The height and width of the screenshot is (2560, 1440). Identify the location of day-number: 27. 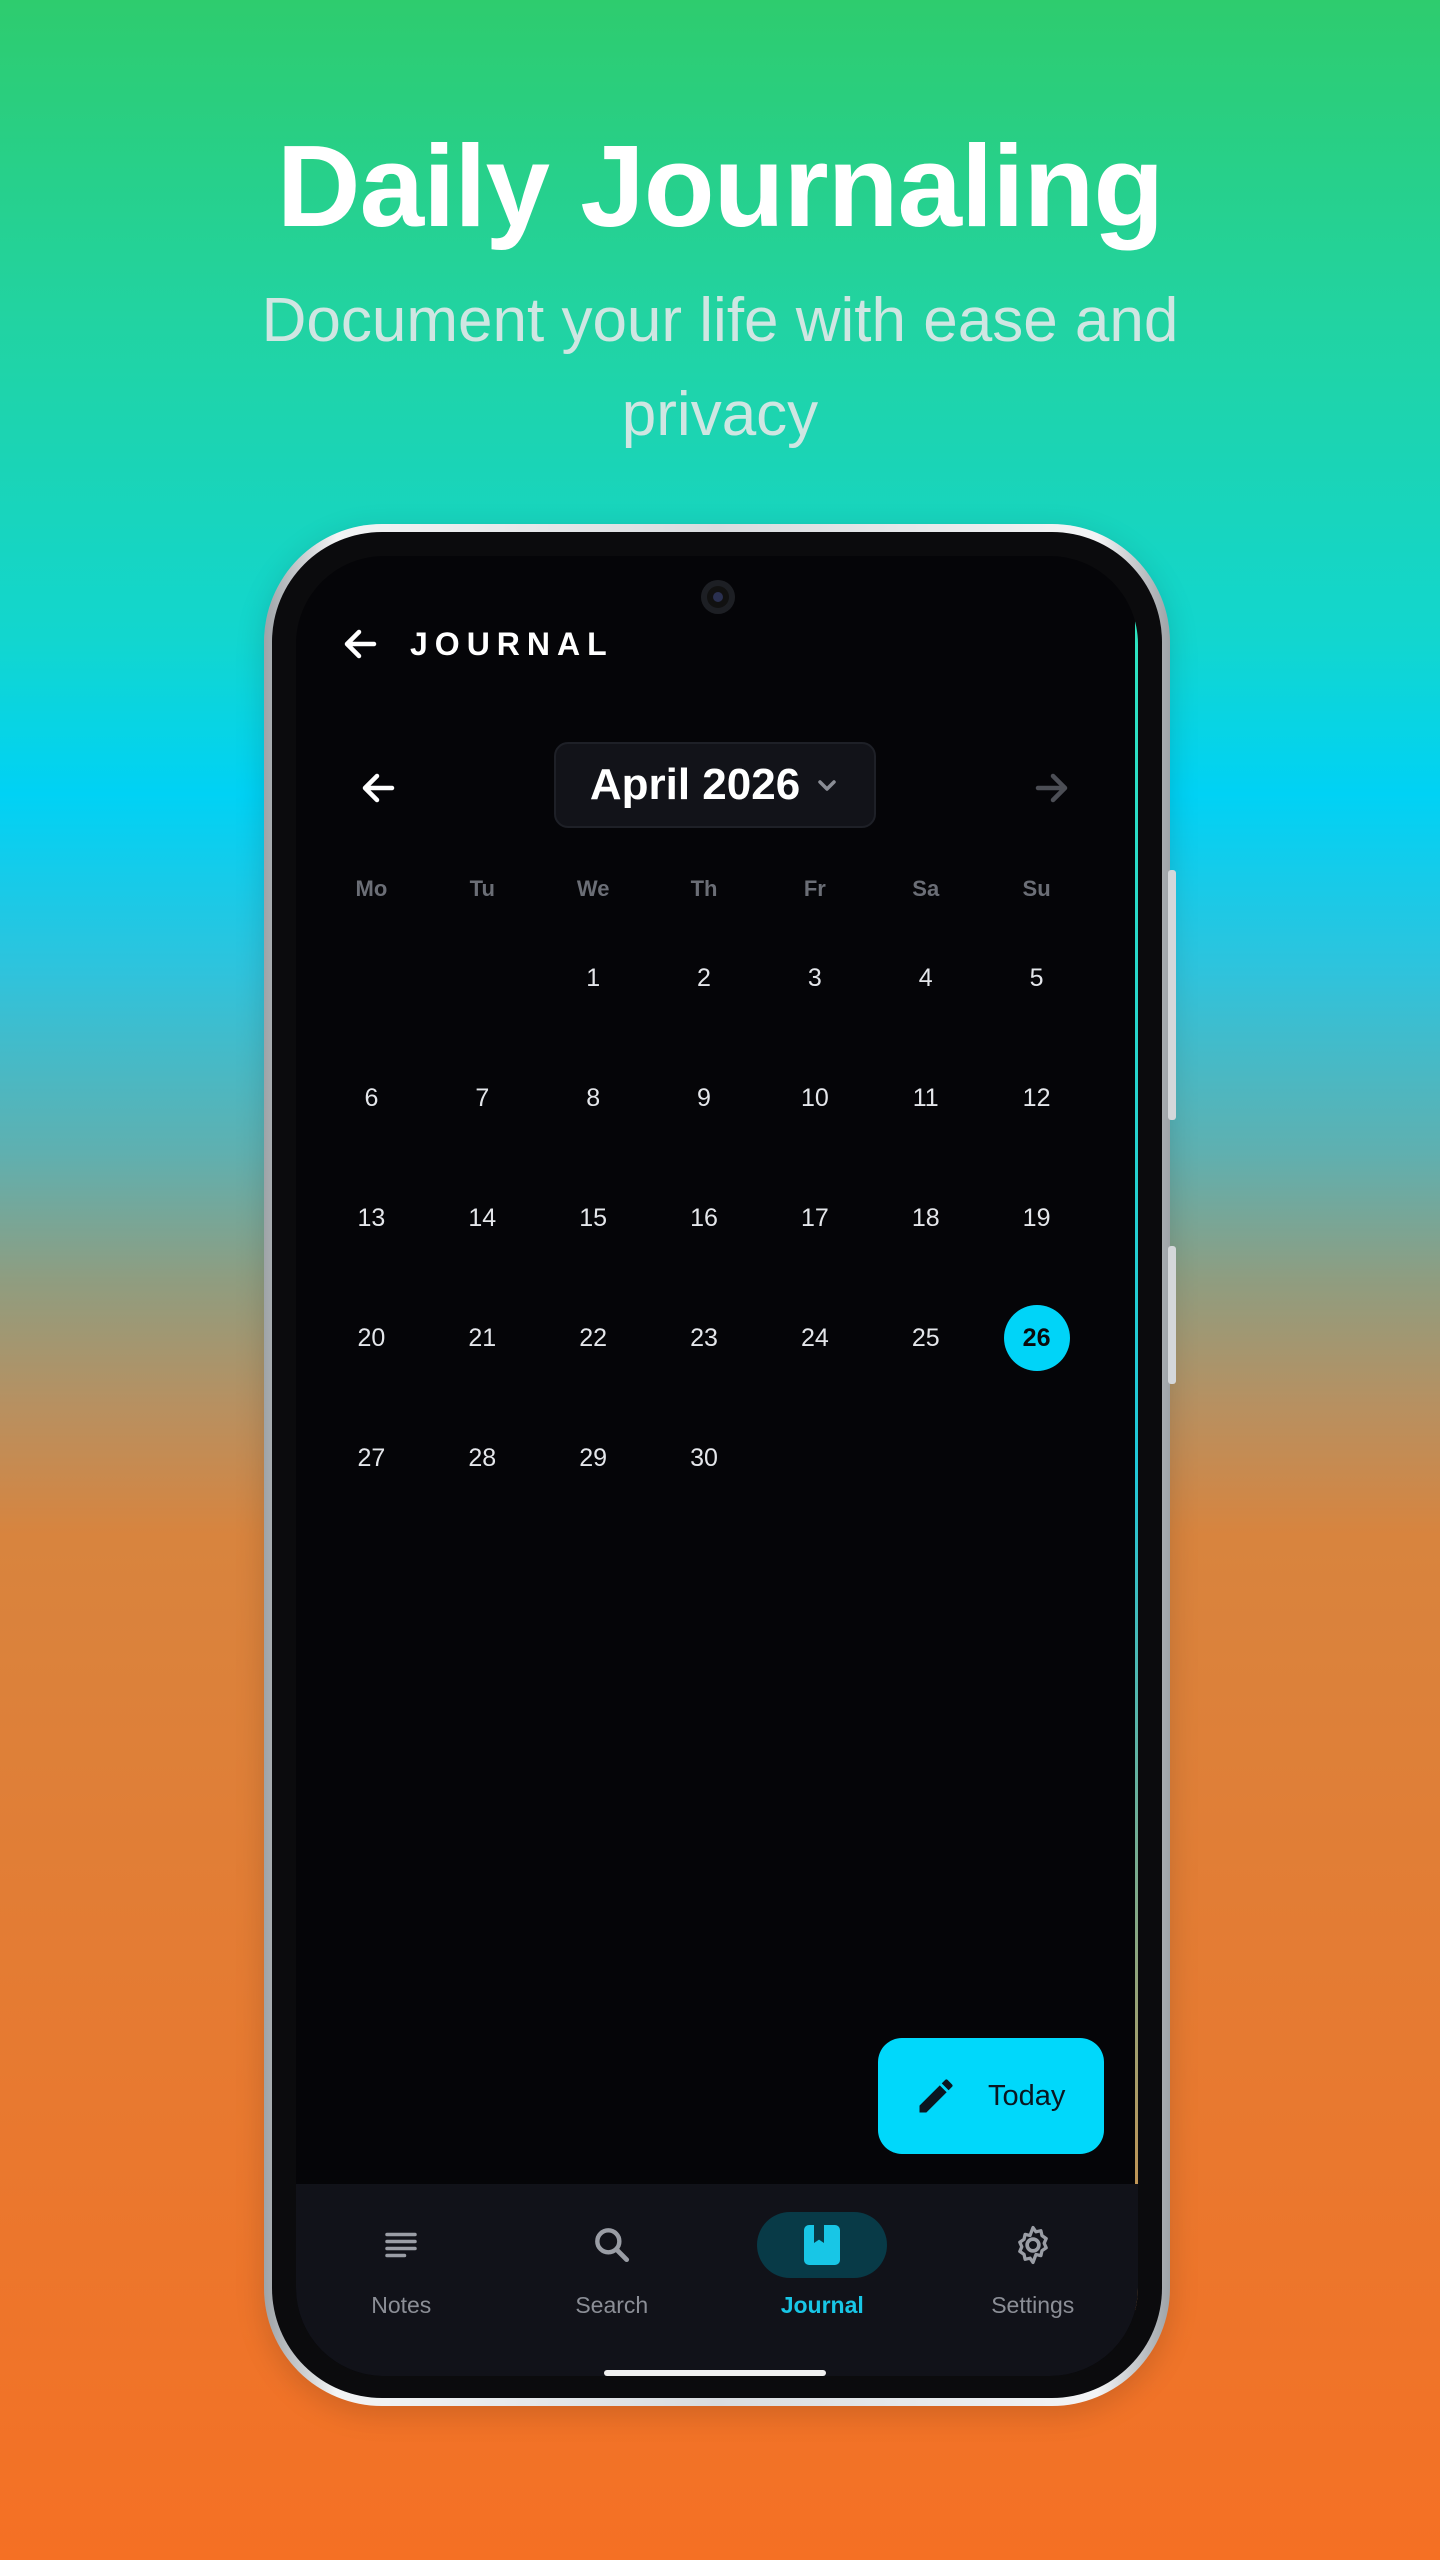
(371, 1457).